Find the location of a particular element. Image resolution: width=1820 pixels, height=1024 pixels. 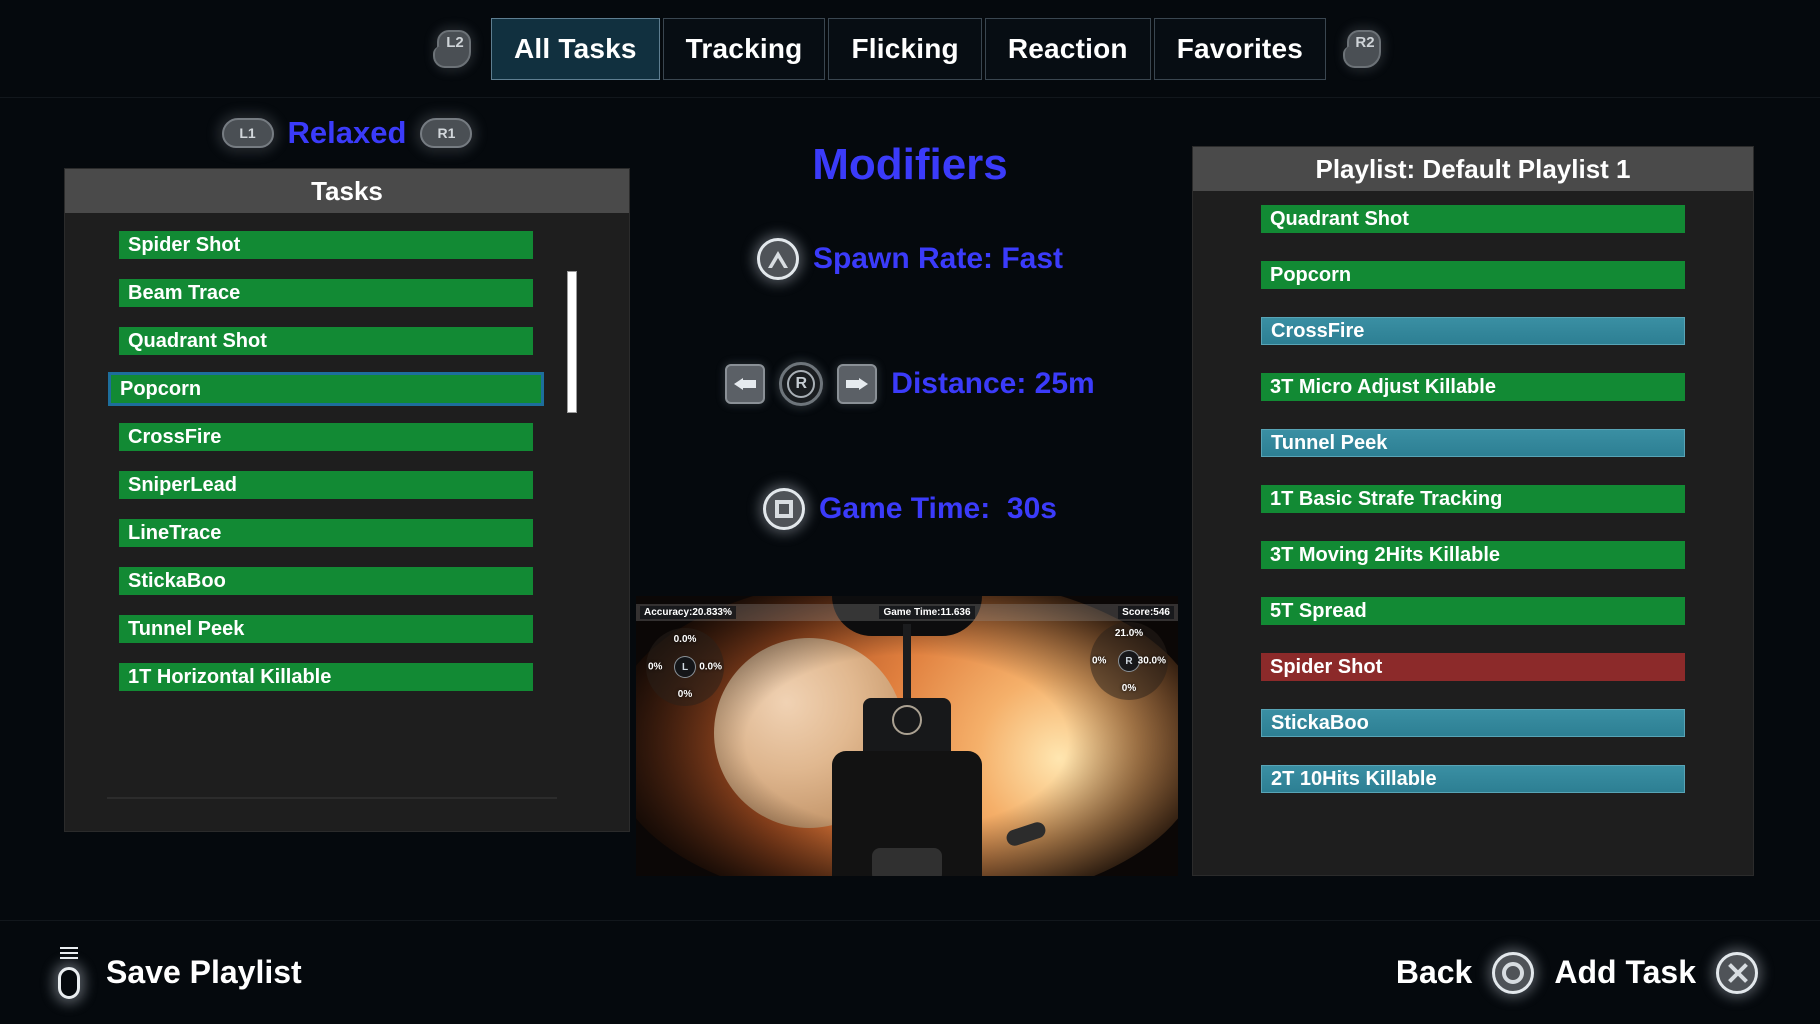

modifiers-title: Modifiers is located at coordinates (910, 164).